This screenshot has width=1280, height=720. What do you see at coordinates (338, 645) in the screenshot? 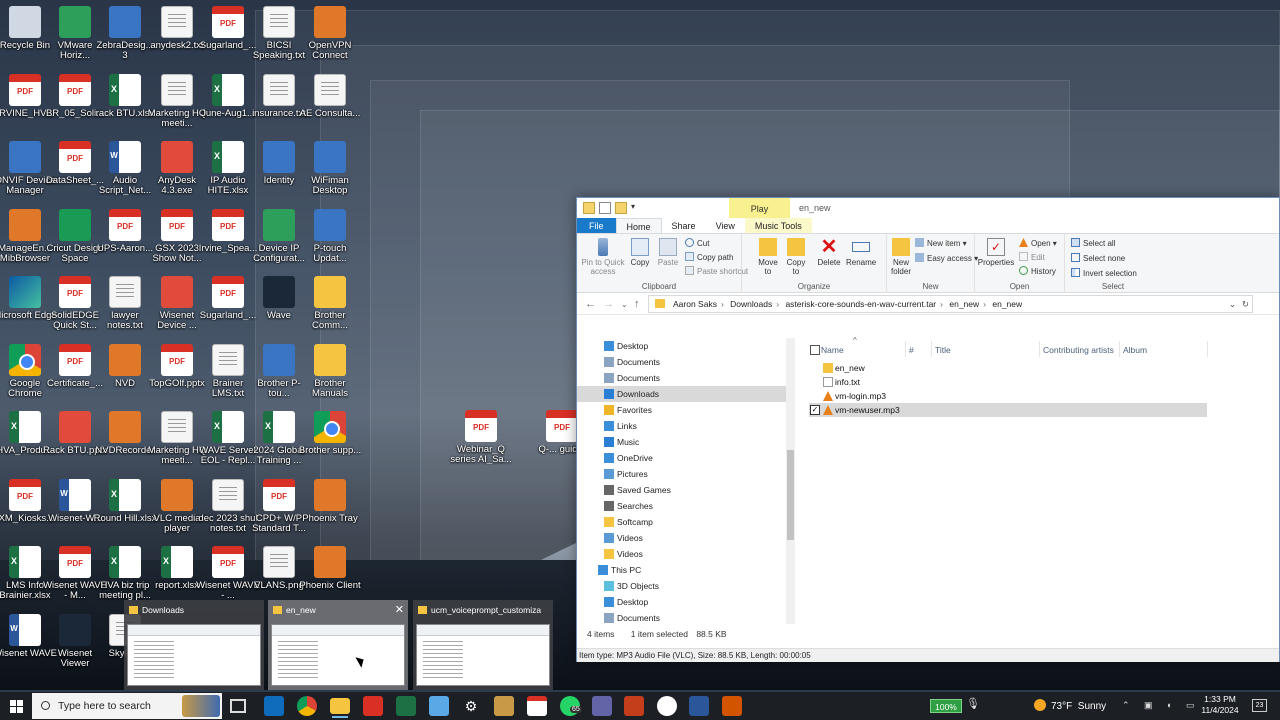
I see `thumbnail-en-new: en_new ✕` at bounding box center [338, 645].